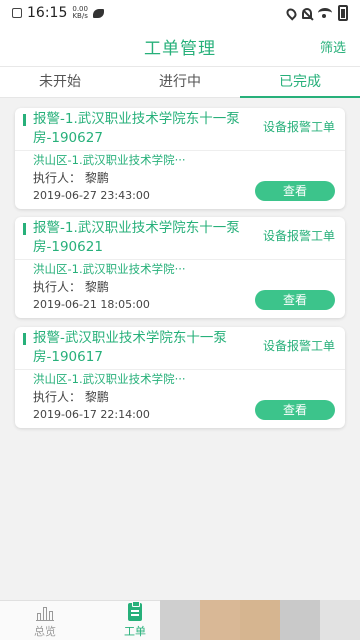 This screenshot has height=640, width=360. Describe the element at coordinates (333, 46) in the screenshot. I see `filter-button: 筛选` at that location.